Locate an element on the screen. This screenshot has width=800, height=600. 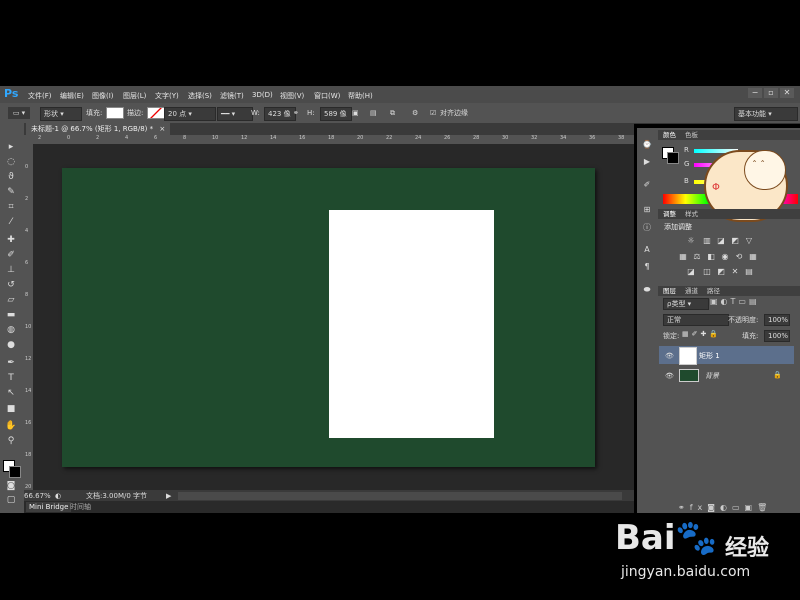
tool-preset-picker: ▭ ▾ is located at coordinates (19, 113).